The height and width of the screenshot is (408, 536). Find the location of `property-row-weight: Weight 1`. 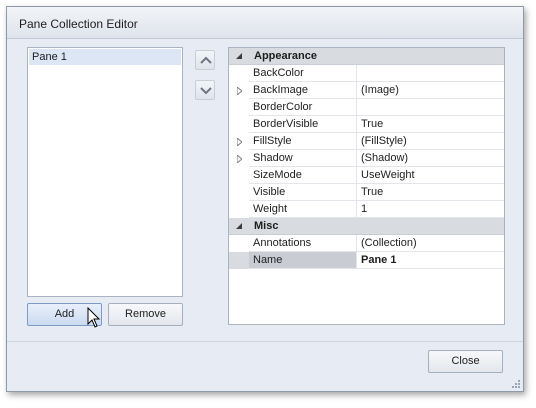

property-row-weight: Weight 1 is located at coordinates (366, 209).